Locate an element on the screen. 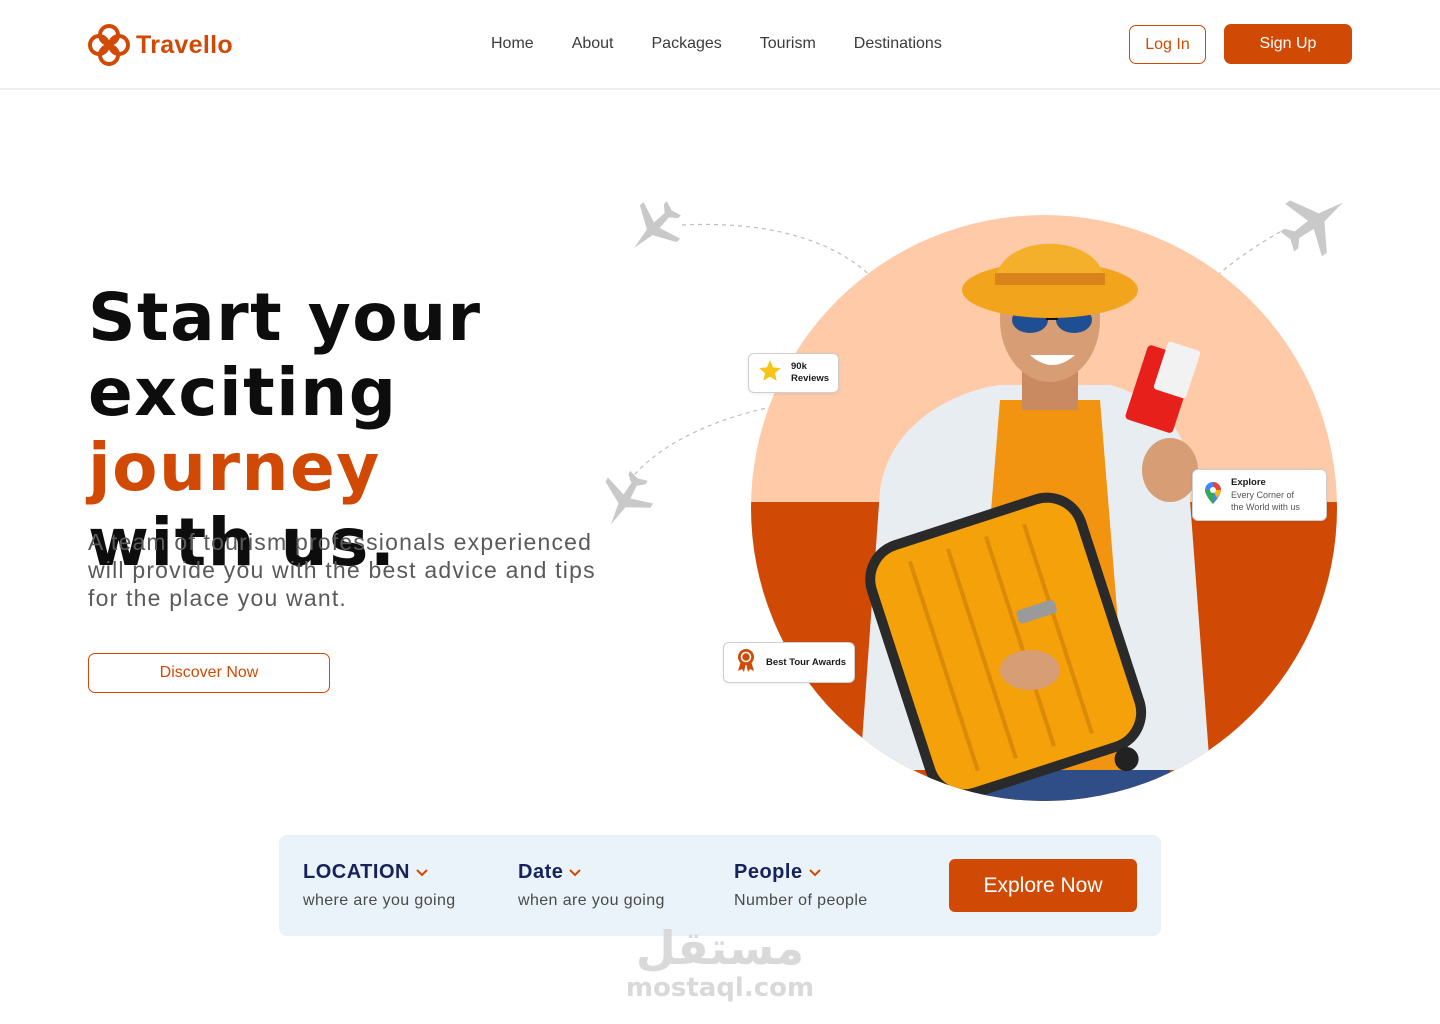 The image size is (1440, 1024). watermark-latin: mostaql.com is located at coordinates (720, 988).